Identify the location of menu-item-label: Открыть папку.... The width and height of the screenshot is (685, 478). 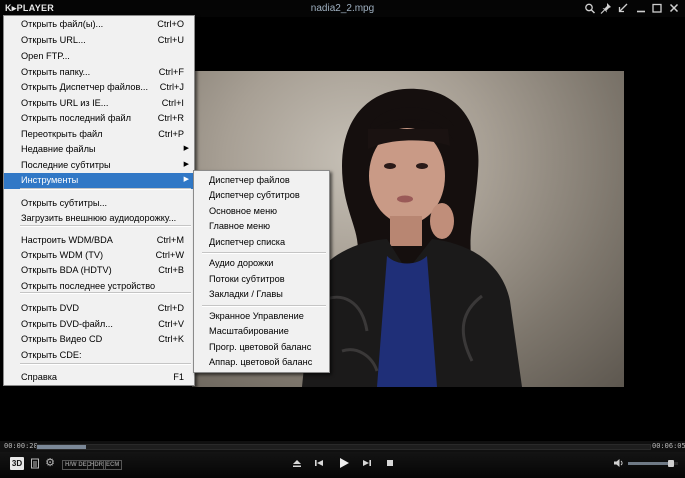
(56, 72).